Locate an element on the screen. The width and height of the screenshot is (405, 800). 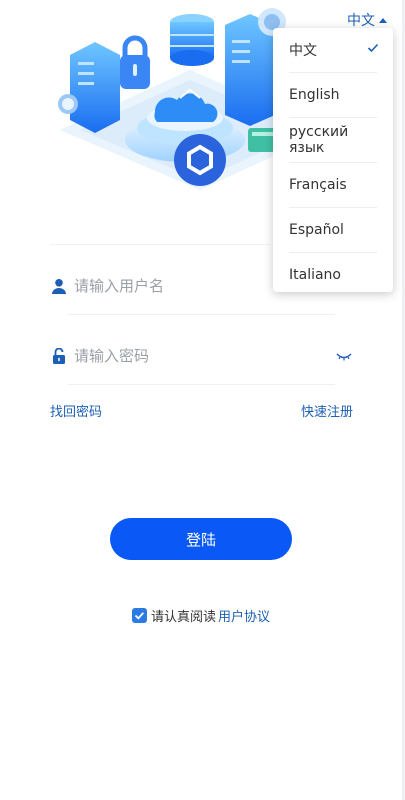
lock-icon is located at coordinates (59, 356).